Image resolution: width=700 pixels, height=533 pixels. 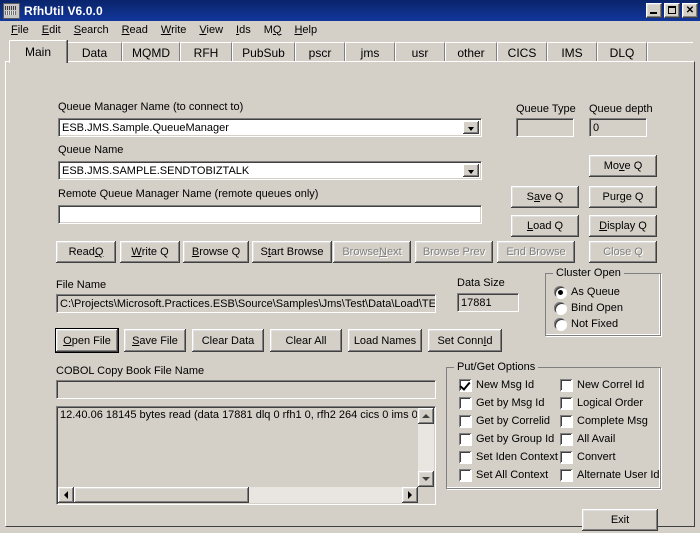 I want to click on tab-ims: IMS, so click(x=572, y=52).